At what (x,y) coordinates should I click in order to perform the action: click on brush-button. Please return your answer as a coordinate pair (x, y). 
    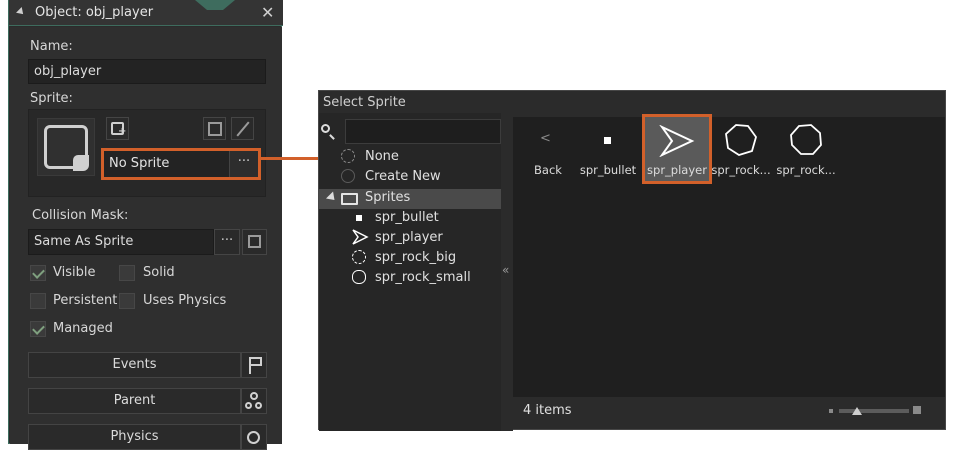
    Looking at the image, I should click on (242, 128).